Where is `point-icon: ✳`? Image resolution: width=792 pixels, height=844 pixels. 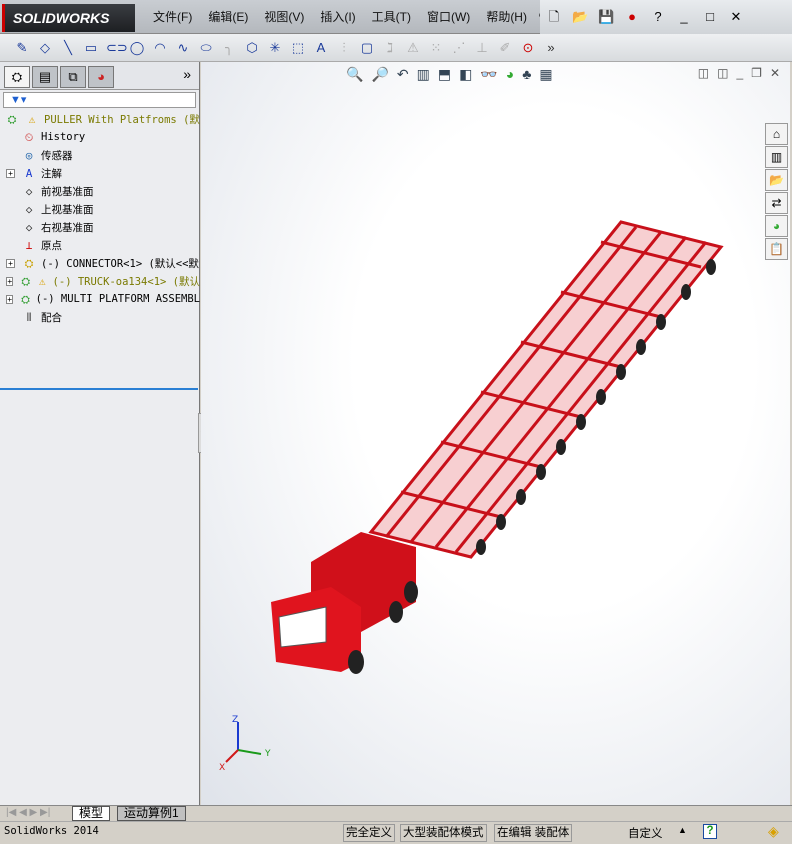
point-icon: ✳ is located at coordinates (275, 48).